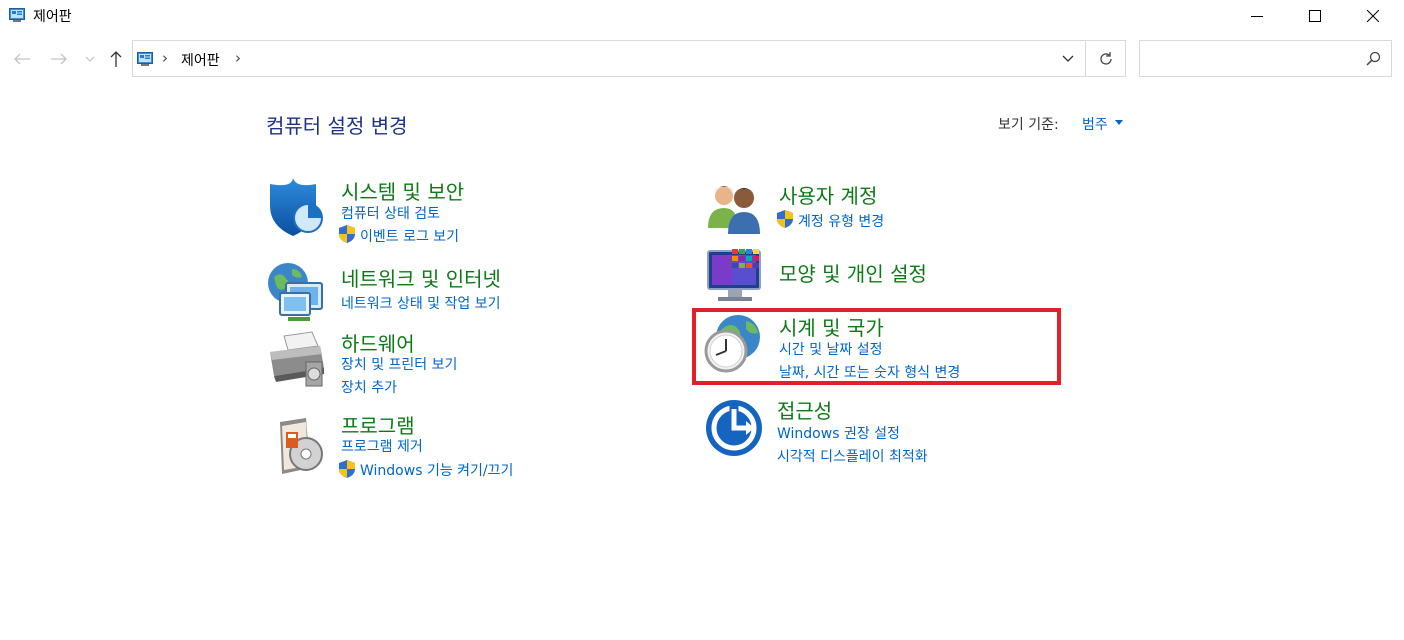  I want to click on search-box, so click(1265, 58).